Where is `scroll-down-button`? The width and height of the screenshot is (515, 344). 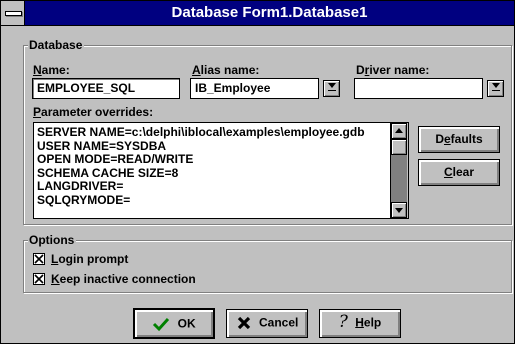 scroll-down-button is located at coordinates (399, 210).